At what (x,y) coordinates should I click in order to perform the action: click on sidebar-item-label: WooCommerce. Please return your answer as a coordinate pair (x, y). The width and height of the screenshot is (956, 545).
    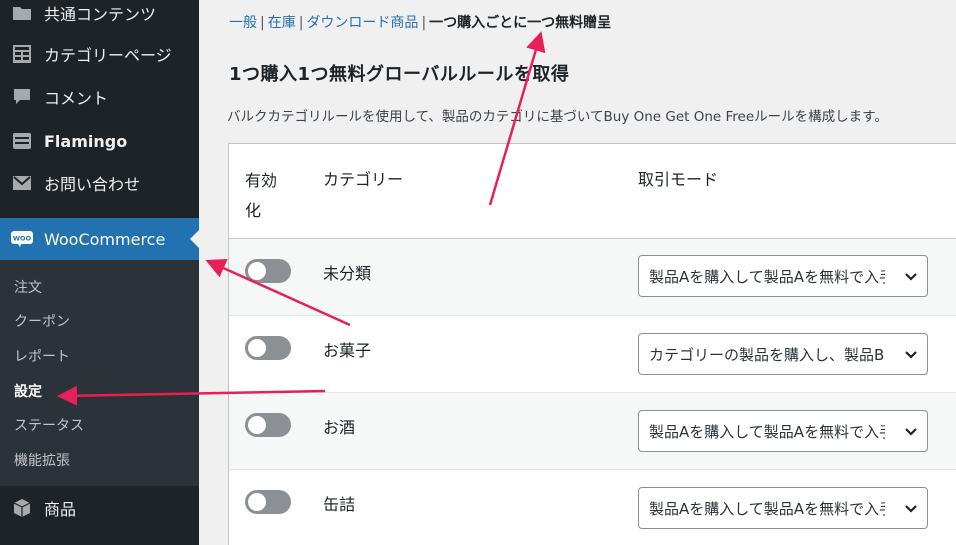
    Looking at the image, I should click on (105, 239).